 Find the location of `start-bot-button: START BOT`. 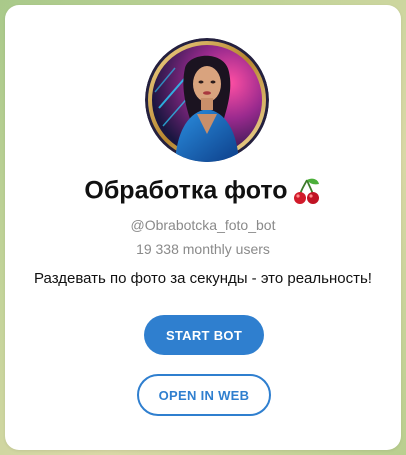

start-bot-button: START BOT is located at coordinates (204, 335).